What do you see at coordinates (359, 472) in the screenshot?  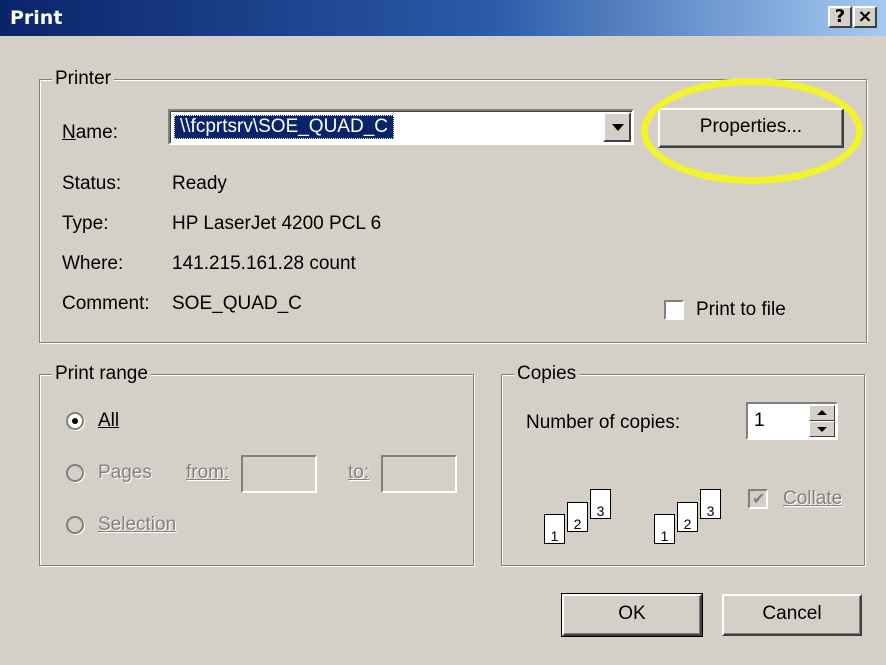 I see `to-label: to:` at bounding box center [359, 472].